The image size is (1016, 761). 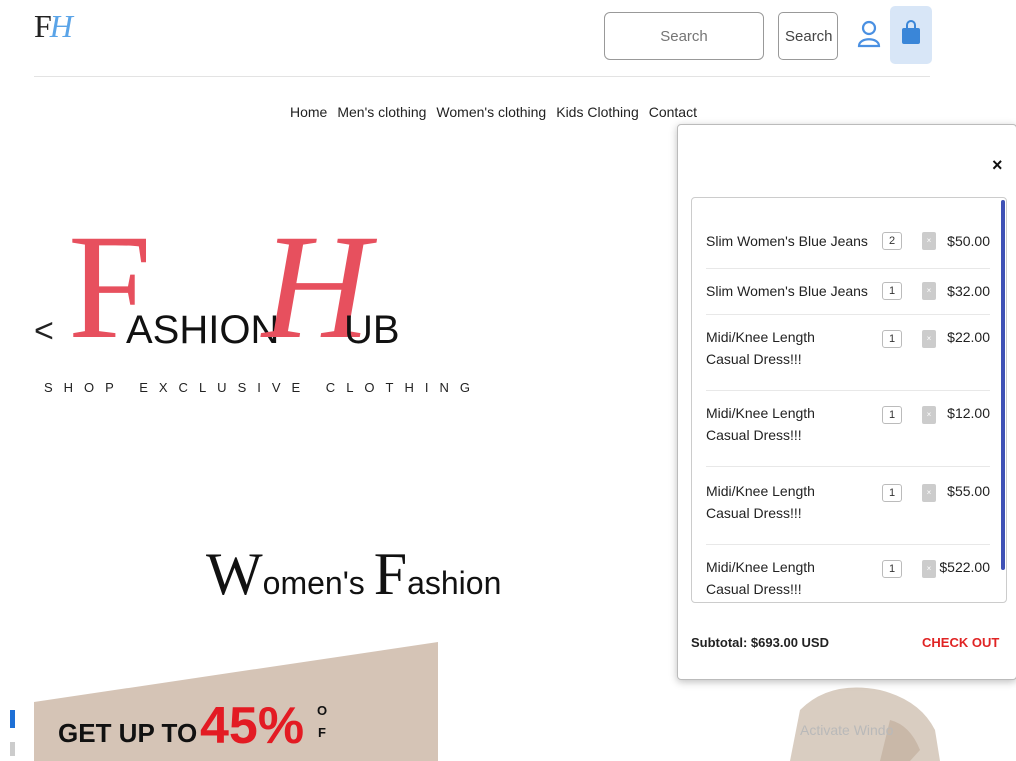 I want to click on carousel-prev-arrow: <, so click(x=44, y=331).